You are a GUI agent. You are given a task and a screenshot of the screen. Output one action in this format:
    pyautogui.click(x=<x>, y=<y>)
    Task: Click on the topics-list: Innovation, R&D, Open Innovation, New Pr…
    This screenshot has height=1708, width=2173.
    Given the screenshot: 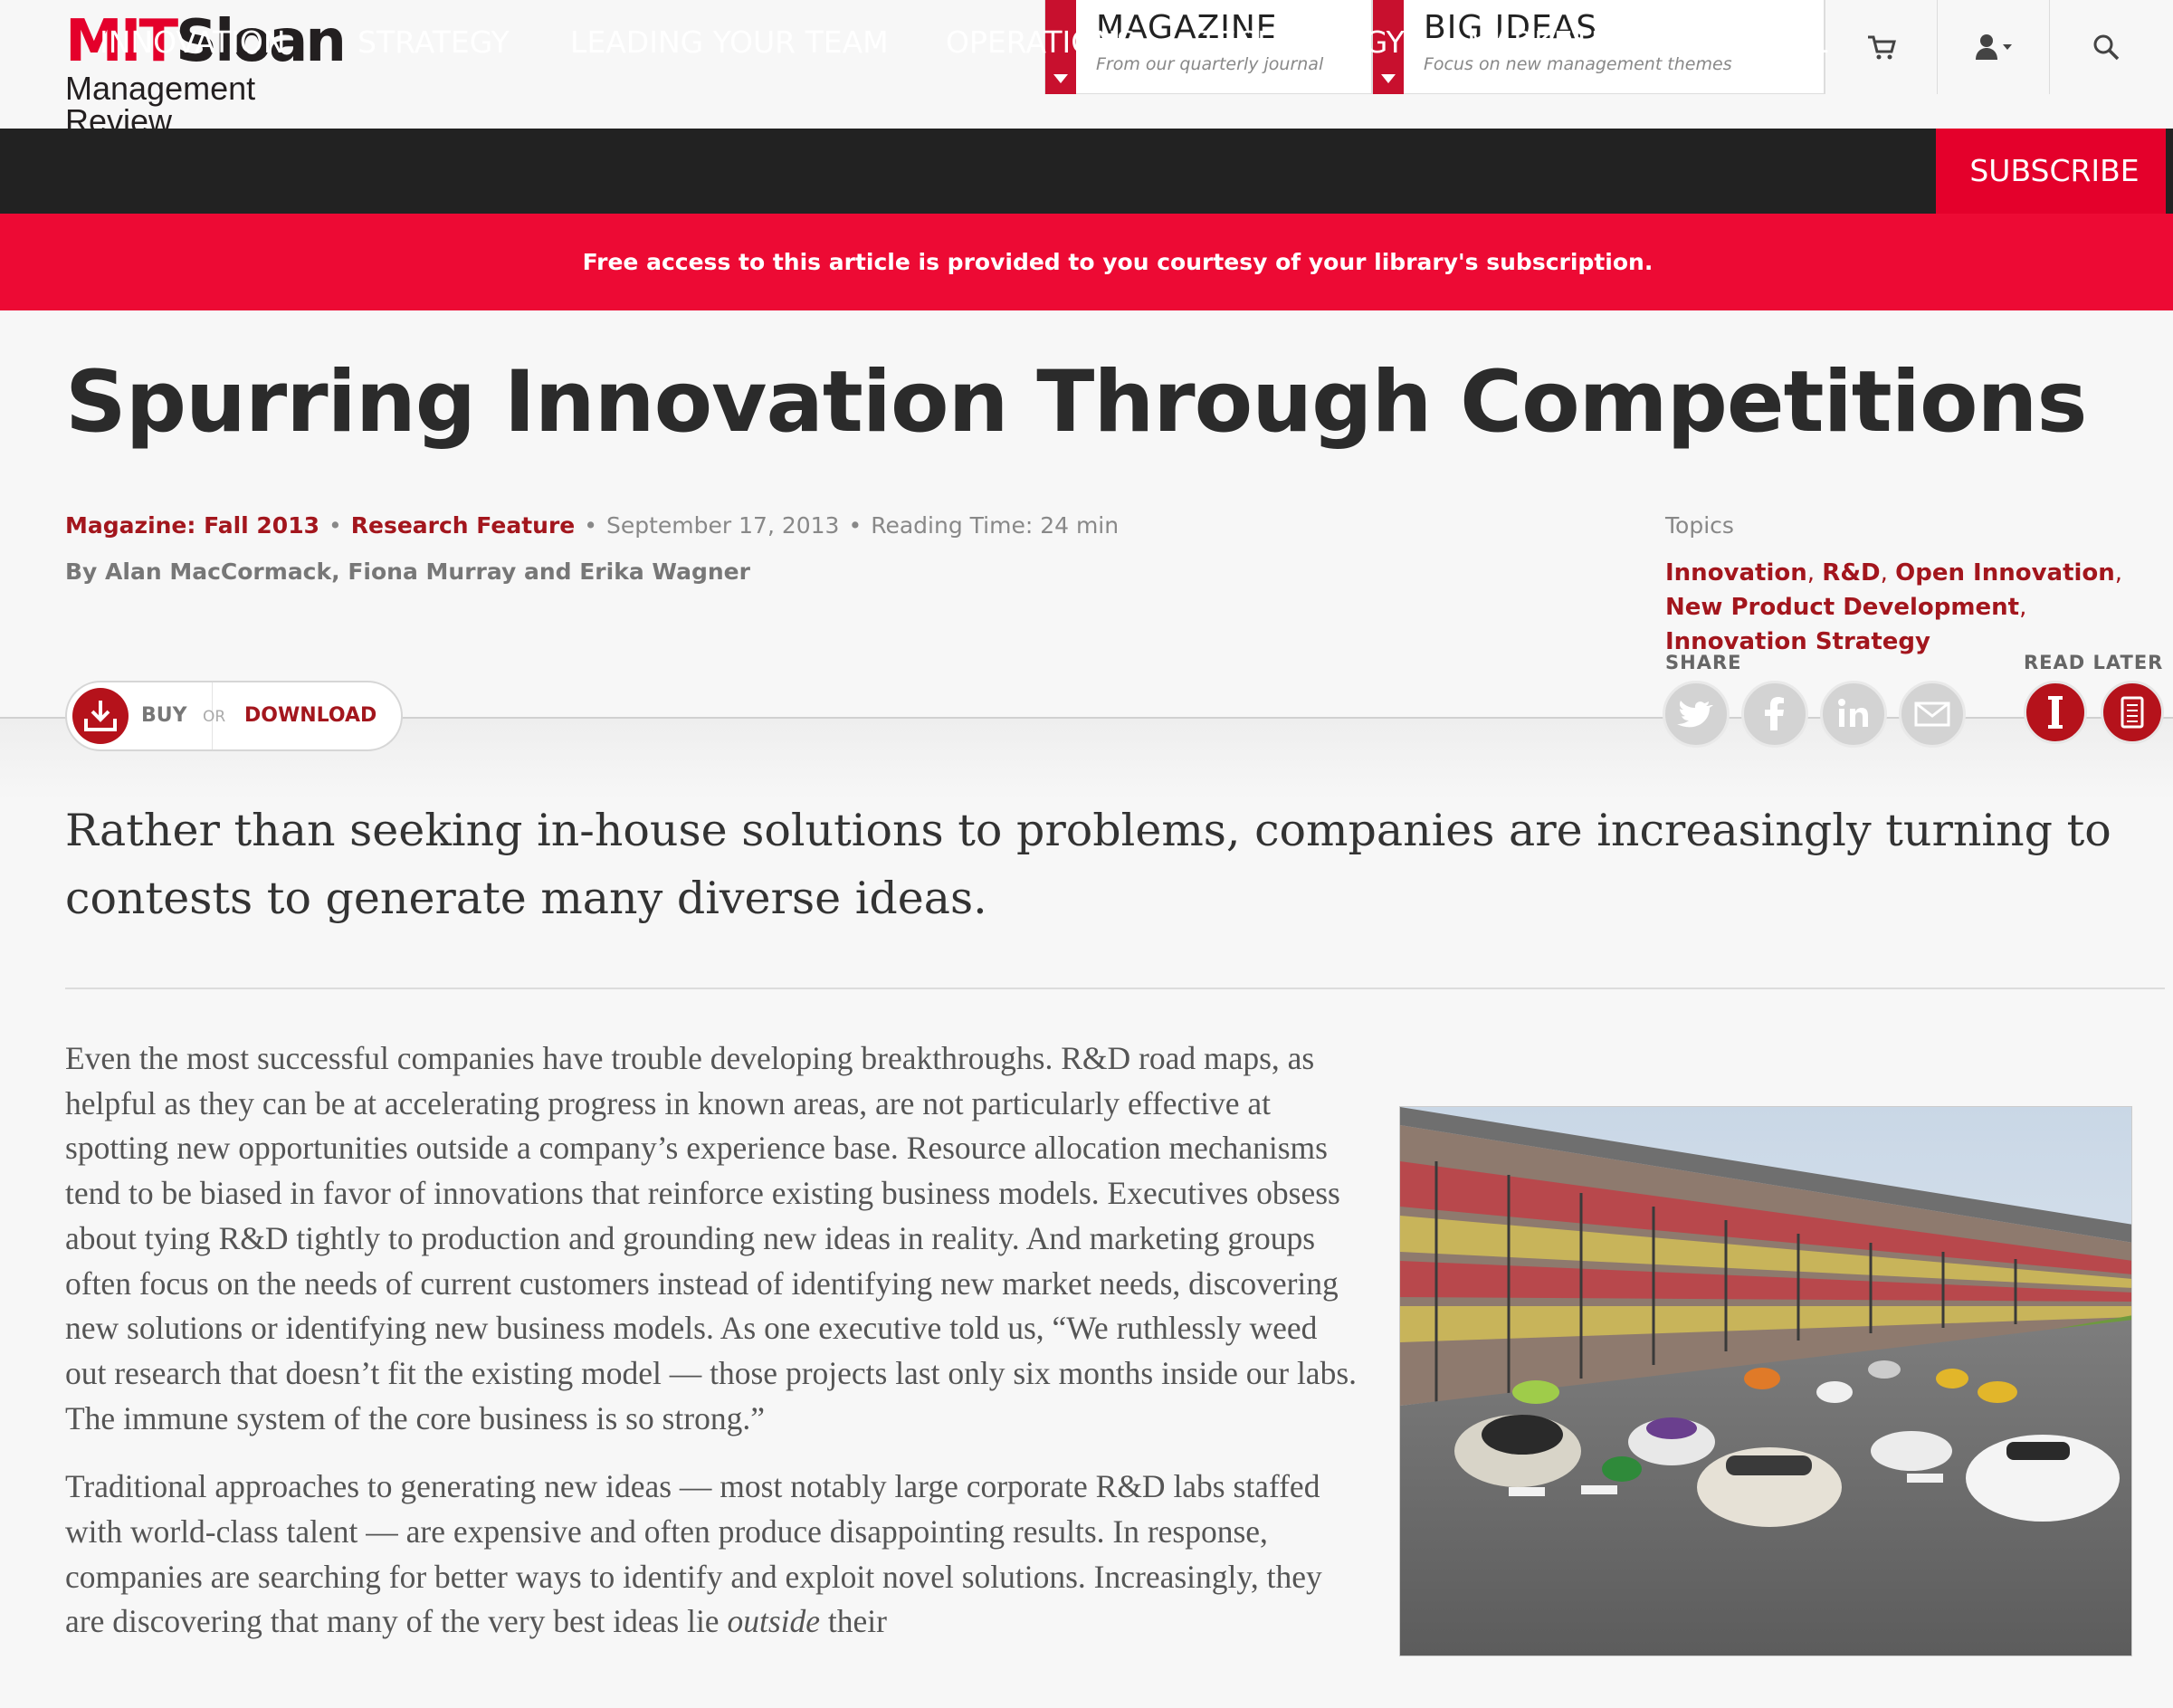 What is the action you would take?
    pyautogui.click(x=1894, y=607)
    